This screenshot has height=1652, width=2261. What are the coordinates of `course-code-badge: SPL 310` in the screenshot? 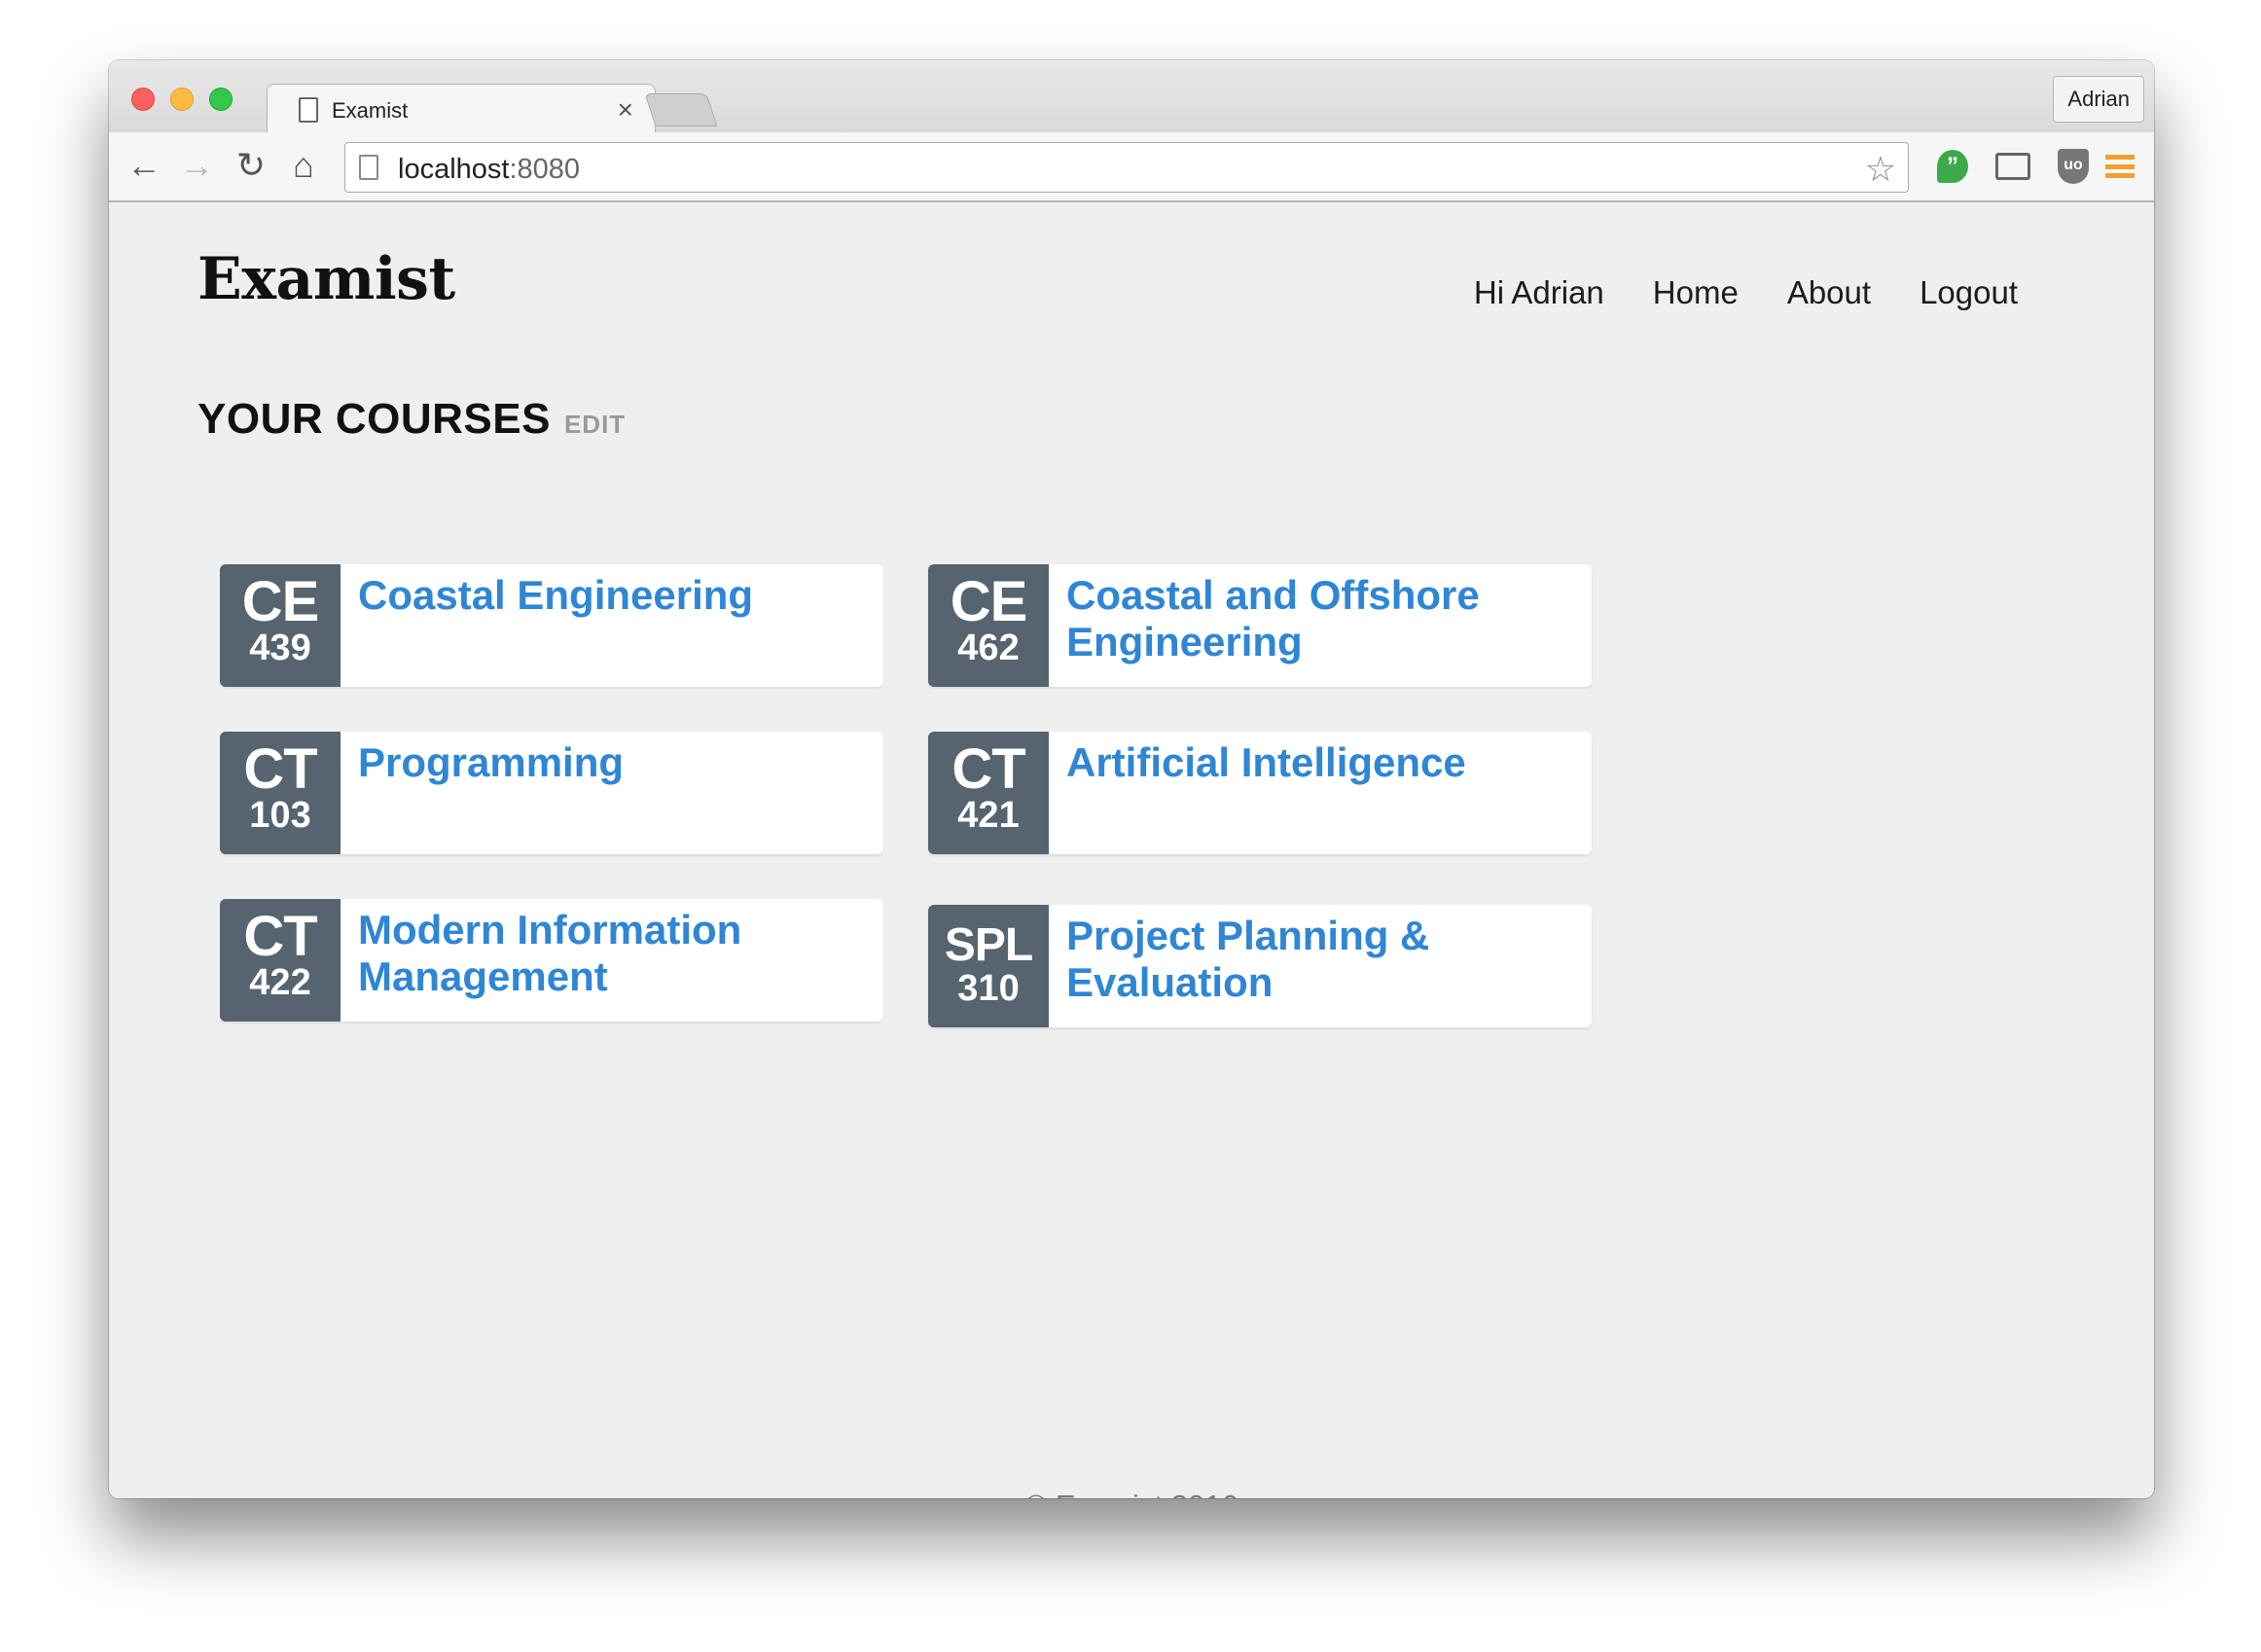 It's located at (989, 966).